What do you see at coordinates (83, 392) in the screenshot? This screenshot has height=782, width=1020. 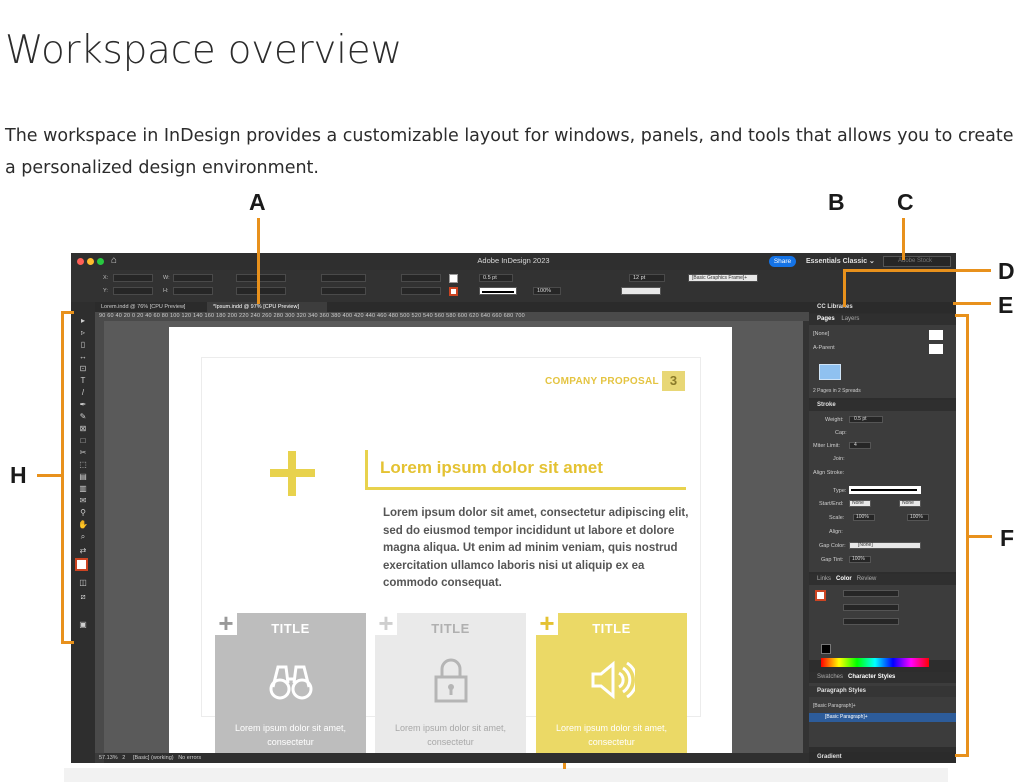 I see `line-tool-icon: /` at bounding box center [83, 392].